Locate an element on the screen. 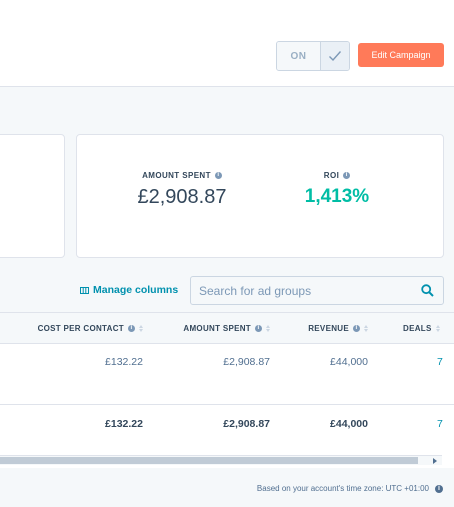 This screenshot has height=507, width=454. table-totals-row: £132.22 £2,908.87 £44,000 7 is located at coordinates (227, 425).